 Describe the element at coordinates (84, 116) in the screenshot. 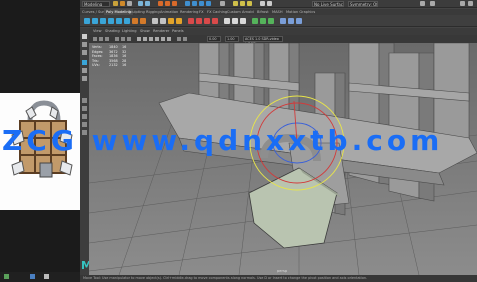

I see `outliner-layout-icon` at that location.